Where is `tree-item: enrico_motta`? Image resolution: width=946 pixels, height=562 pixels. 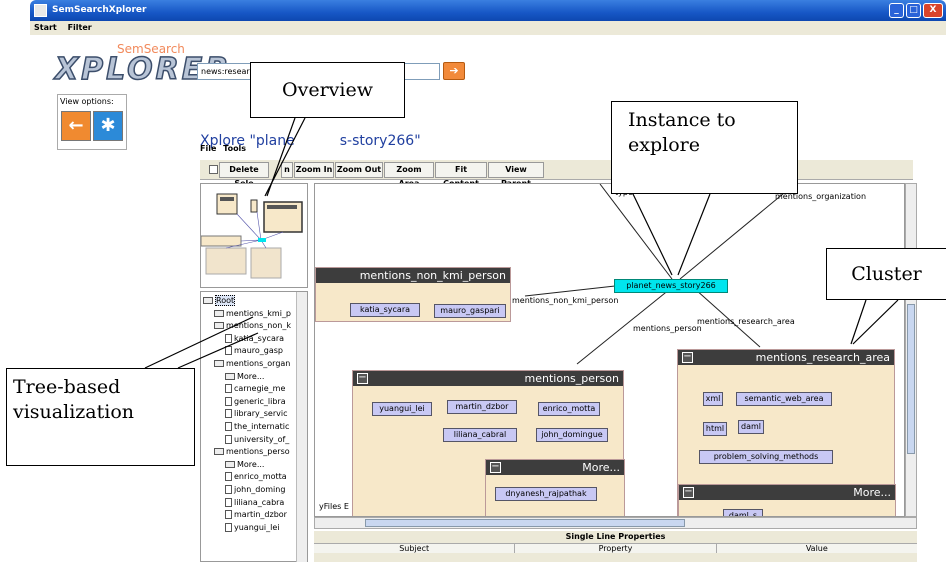
tree-item: enrico_motta is located at coordinates (256, 477).